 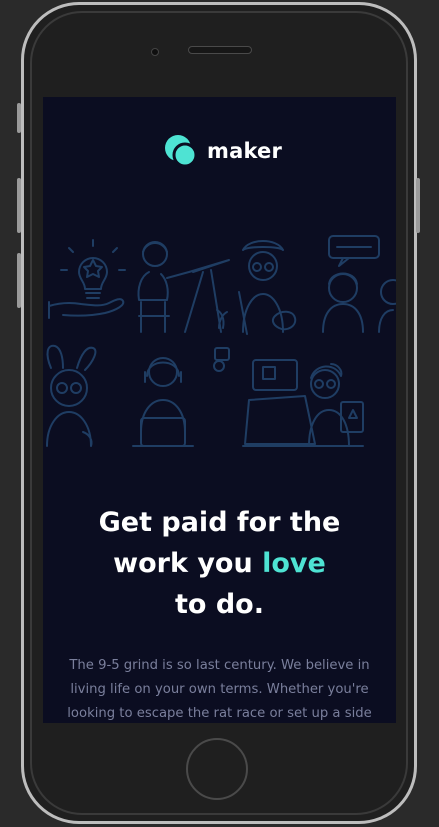 What do you see at coordinates (155, 52) in the screenshot?
I see `front-camera` at bounding box center [155, 52].